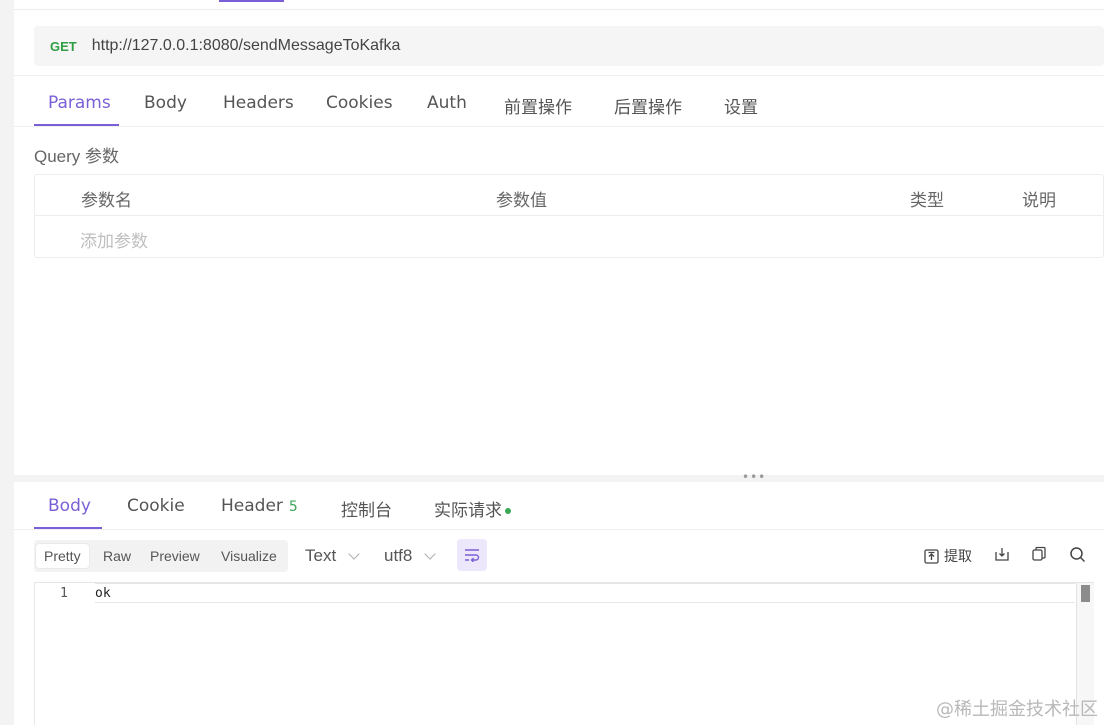  What do you see at coordinates (64, 593) in the screenshot?
I see `line-number: 1` at bounding box center [64, 593].